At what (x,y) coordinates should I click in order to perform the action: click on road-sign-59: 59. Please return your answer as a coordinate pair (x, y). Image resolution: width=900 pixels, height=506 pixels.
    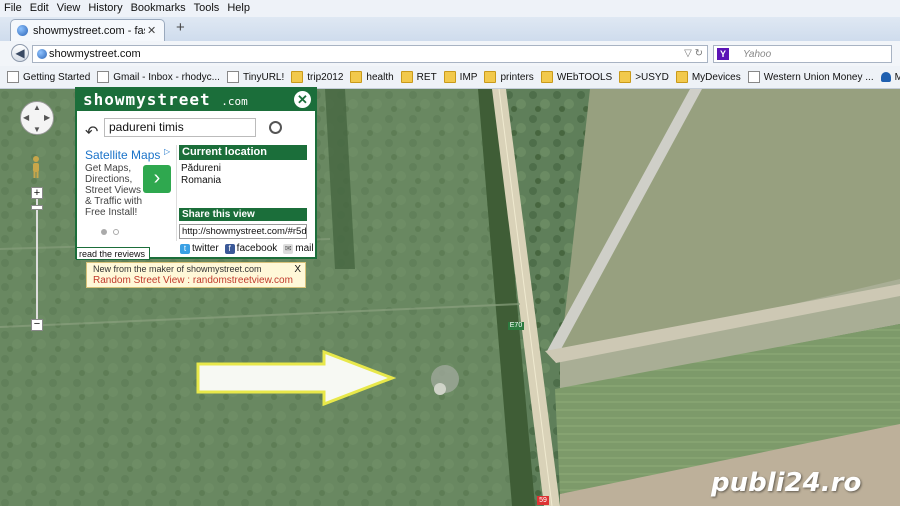
    Looking at the image, I should click on (543, 500).